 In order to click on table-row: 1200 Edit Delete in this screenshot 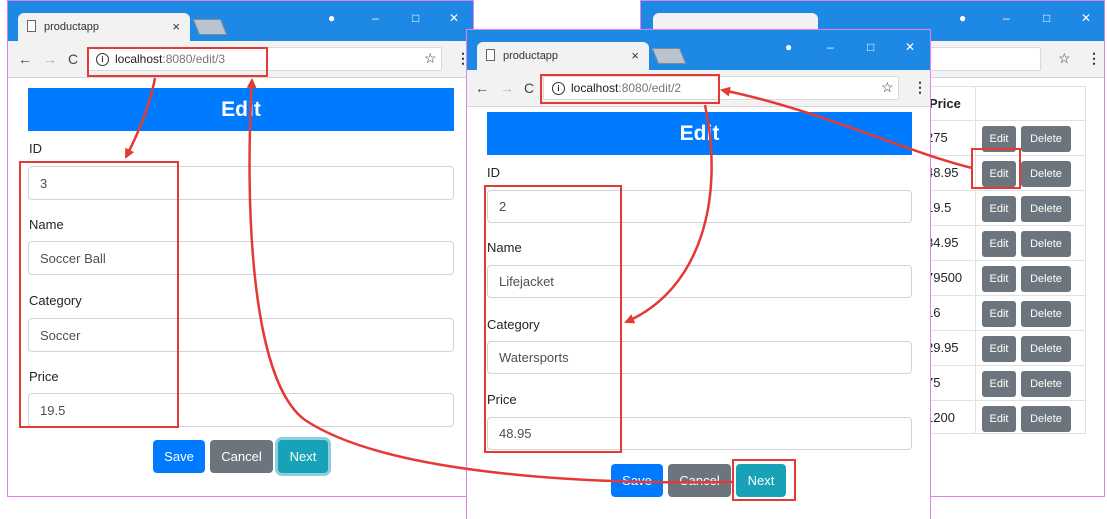, I will do `click(1006, 417)`.